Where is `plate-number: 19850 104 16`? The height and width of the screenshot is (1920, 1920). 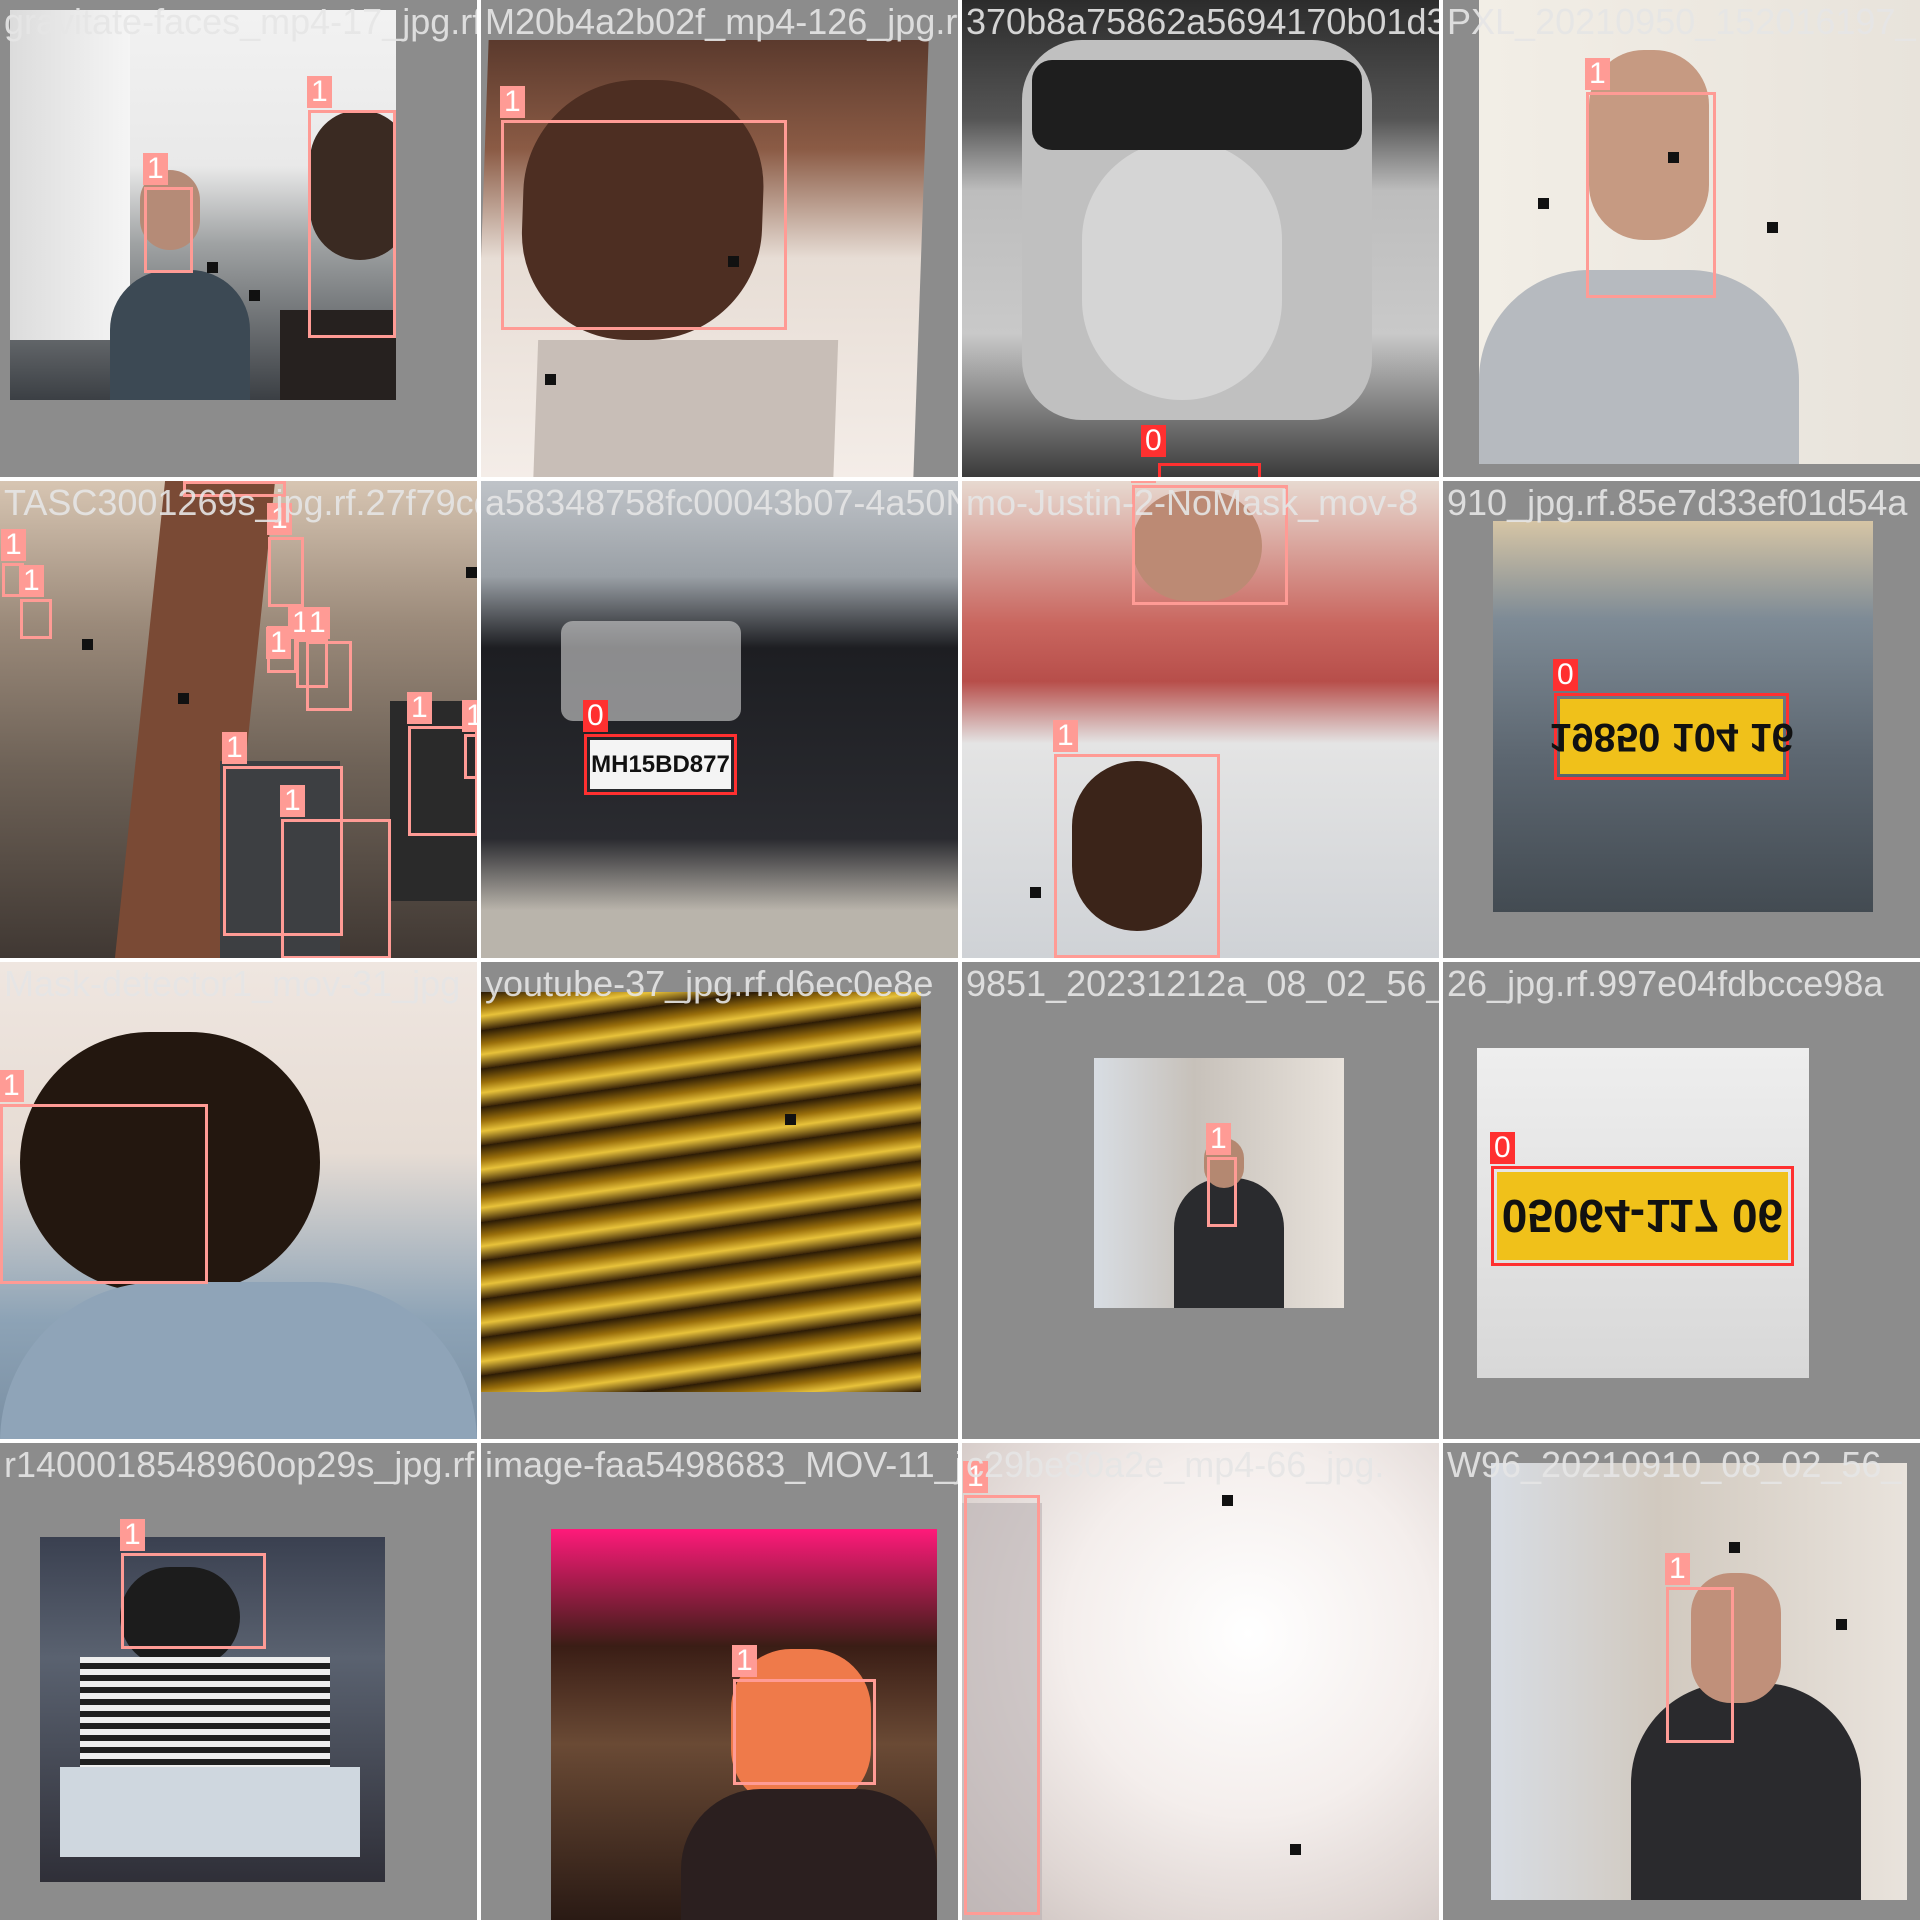 plate-number: 19850 104 16 is located at coordinates (1671, 736).